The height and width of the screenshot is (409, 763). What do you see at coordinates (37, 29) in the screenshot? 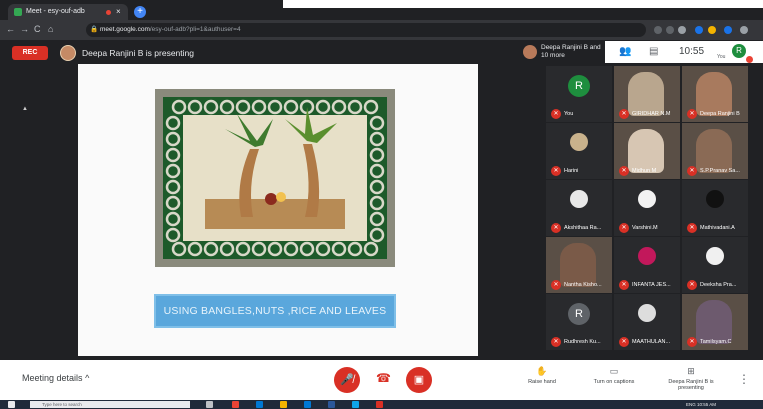
I see `reload-icon: C` at bounding box center [37, 29].